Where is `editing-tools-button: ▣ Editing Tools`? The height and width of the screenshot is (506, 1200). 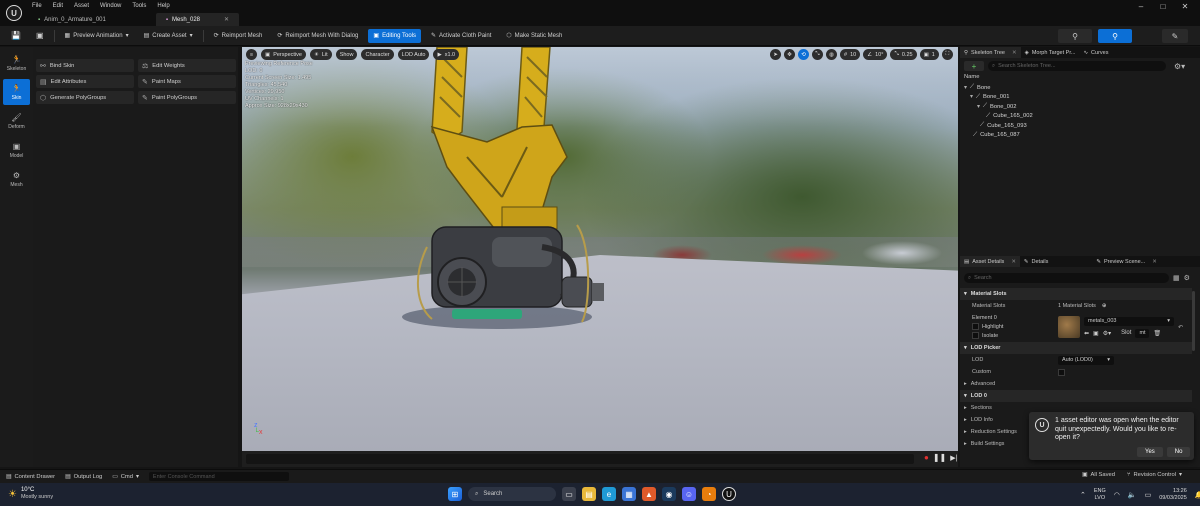 editing-tools-button: ▣ Editing Tools is located at coordinates (394, 35).